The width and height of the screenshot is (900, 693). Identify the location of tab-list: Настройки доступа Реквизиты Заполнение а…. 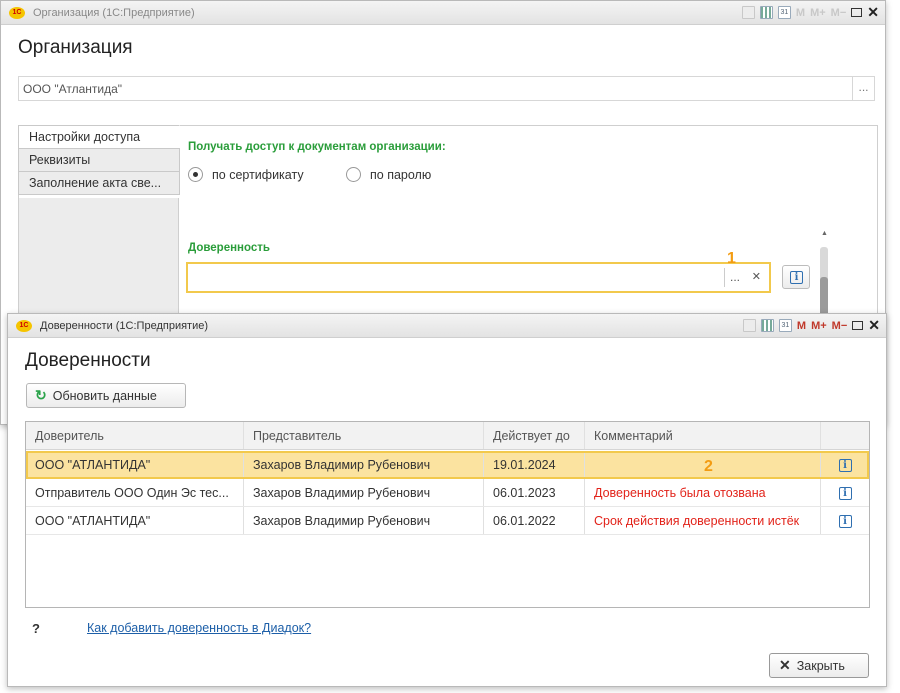
(99, 160).